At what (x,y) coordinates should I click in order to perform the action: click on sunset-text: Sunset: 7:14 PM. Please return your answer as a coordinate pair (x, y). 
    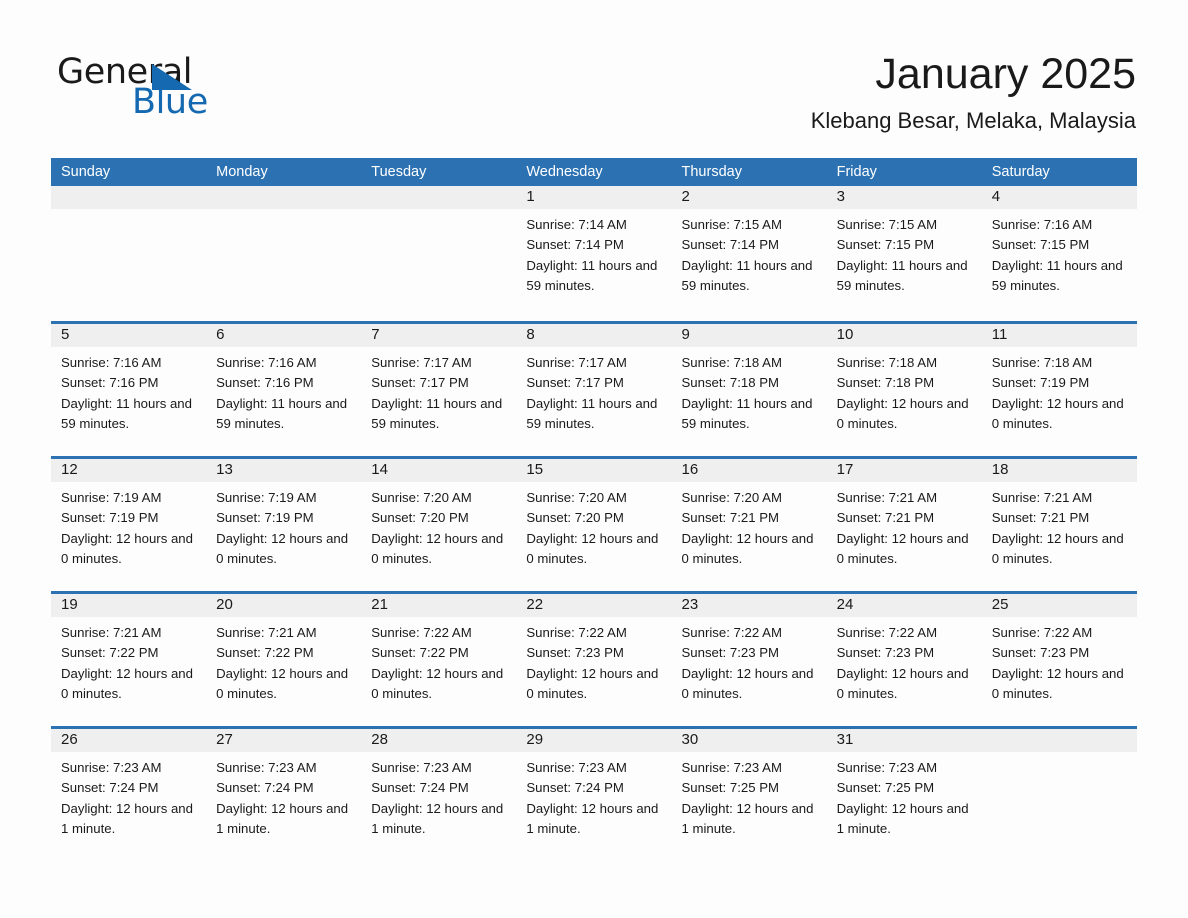
    Looking at the image, I should click on (730, 245).